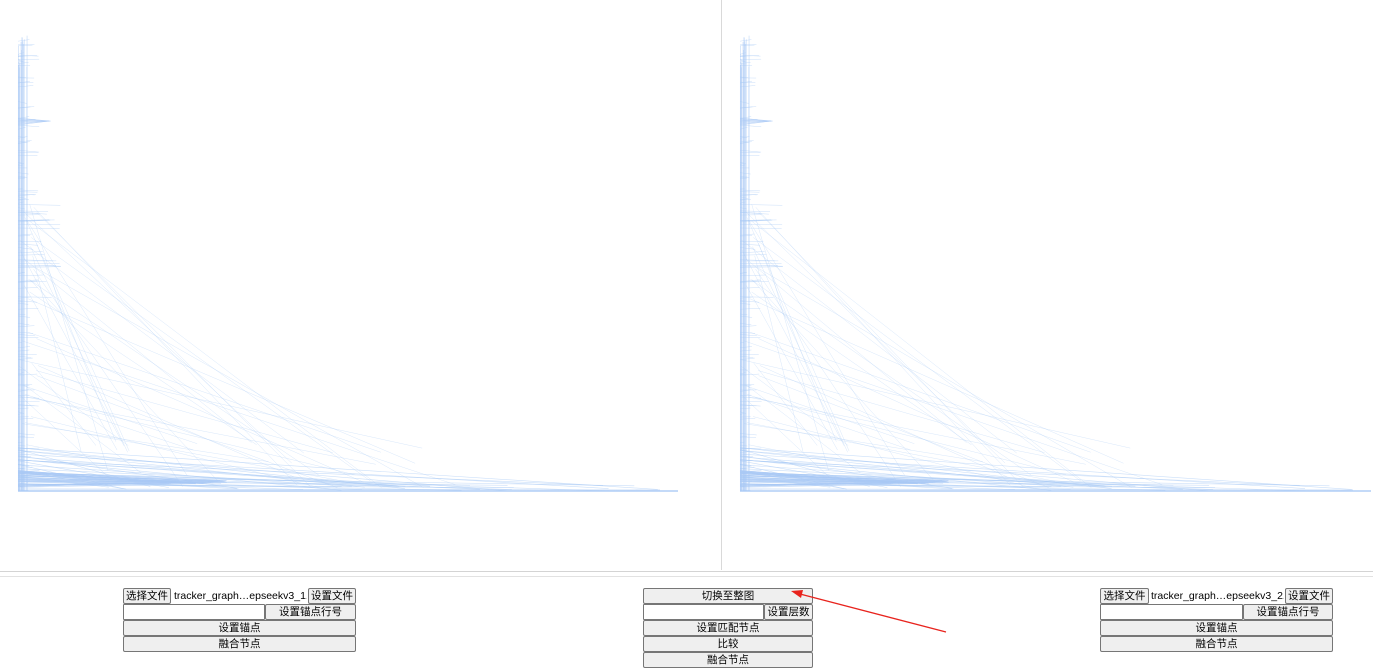 The height and width of the screenshot is (668, 1373). I want to click on center-merge-nodes-button: 融合节点, so click(728, 660).